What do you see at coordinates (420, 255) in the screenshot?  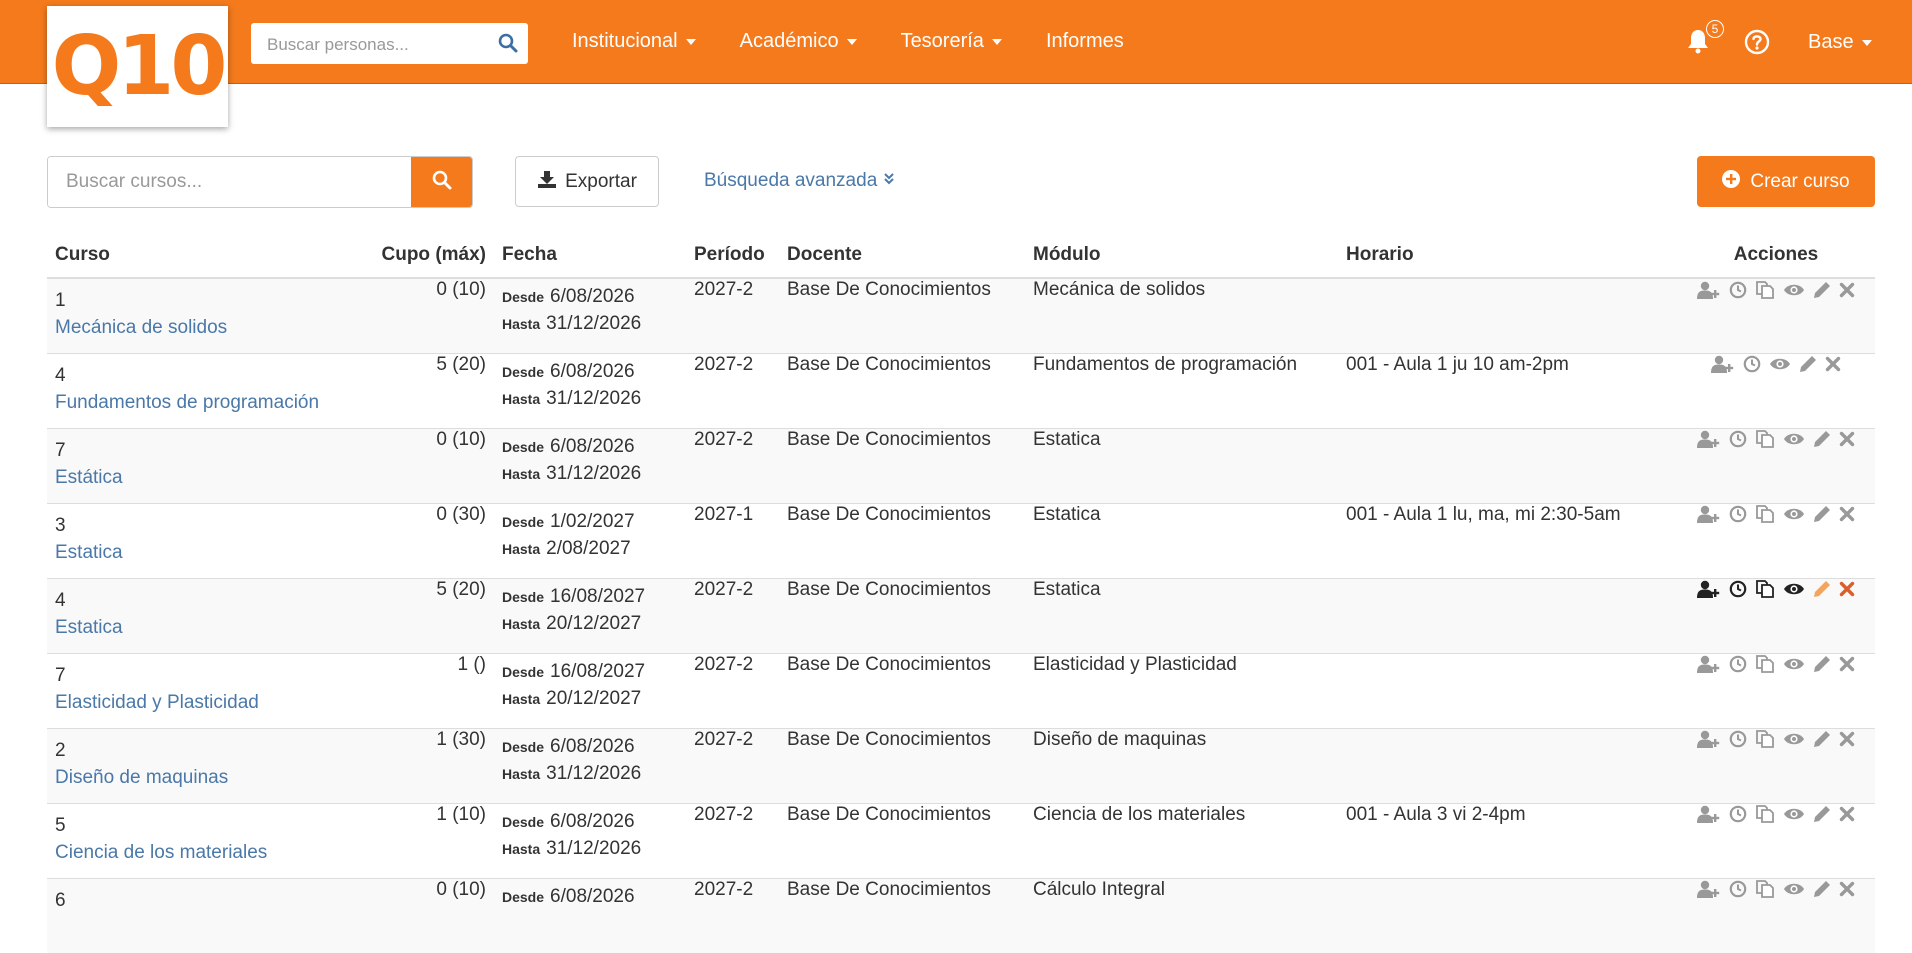 I see `column-header: Cupo (máx)` at bounding box center [420, 255].